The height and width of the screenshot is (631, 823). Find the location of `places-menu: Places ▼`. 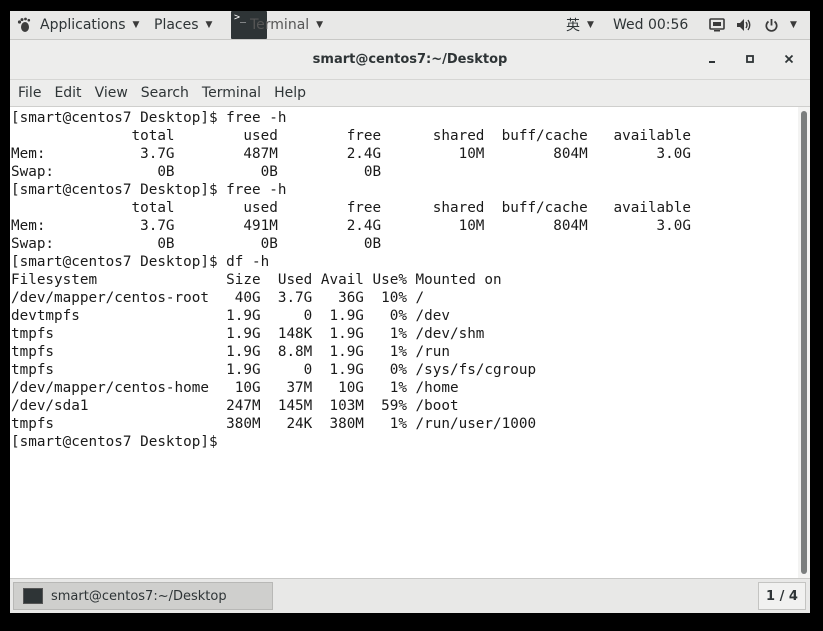

places-menu: Places ▼ is located at coordinates (183, 25).